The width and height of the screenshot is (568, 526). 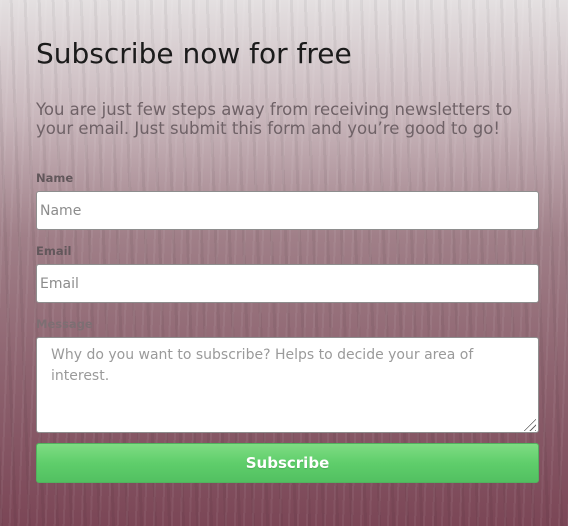 I want to click on email-field, so click(x=287, y=283).